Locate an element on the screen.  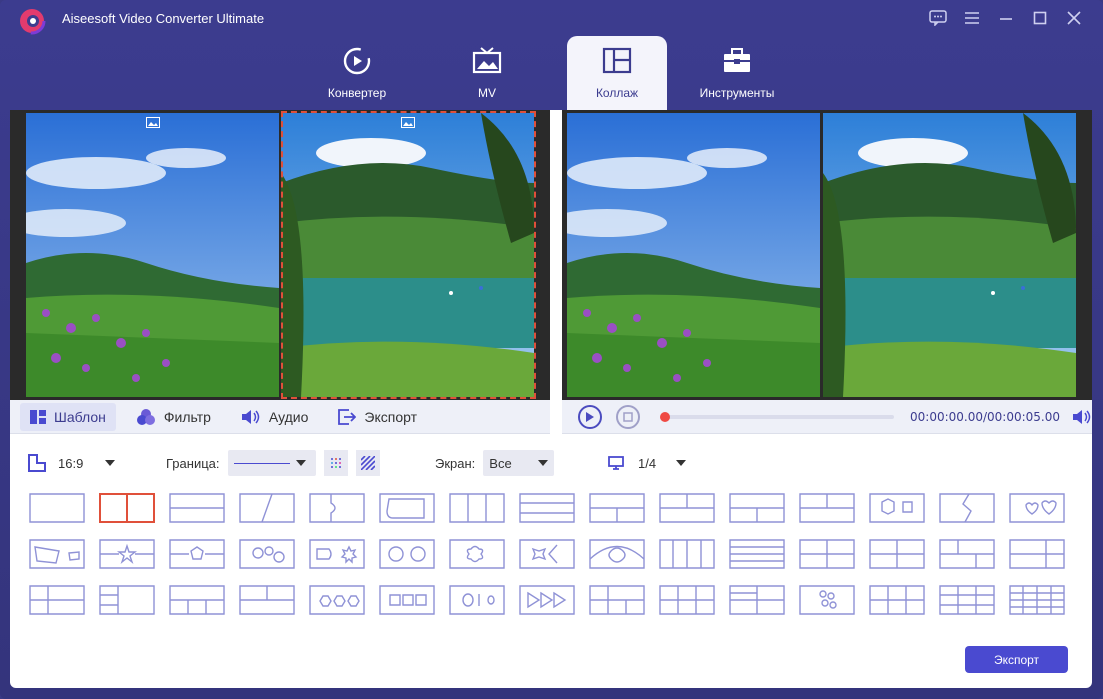
tab-template: Шаблон is located at coordinates (68, 416).